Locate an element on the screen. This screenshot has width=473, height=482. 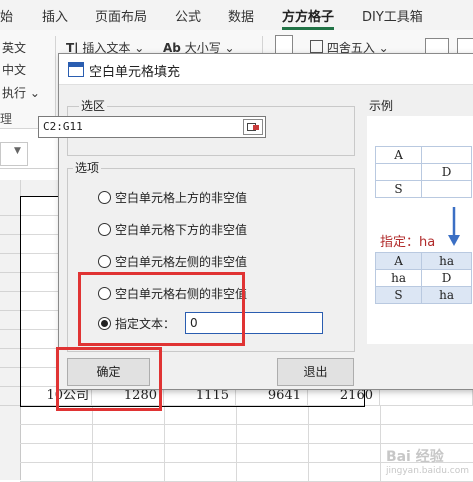
tab-formulas: 公式 is located at coordinates (188, 15).